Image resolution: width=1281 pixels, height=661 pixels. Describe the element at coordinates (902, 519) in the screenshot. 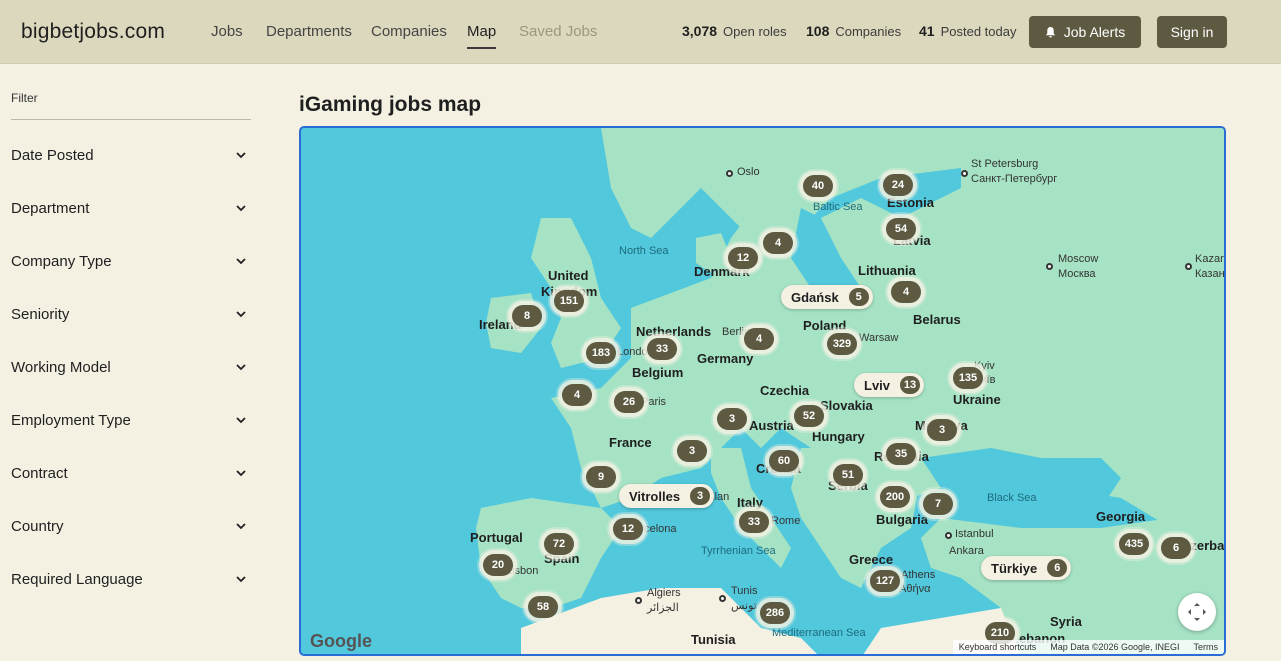

I see `label-bulgaria: Bulgaria` at that location.